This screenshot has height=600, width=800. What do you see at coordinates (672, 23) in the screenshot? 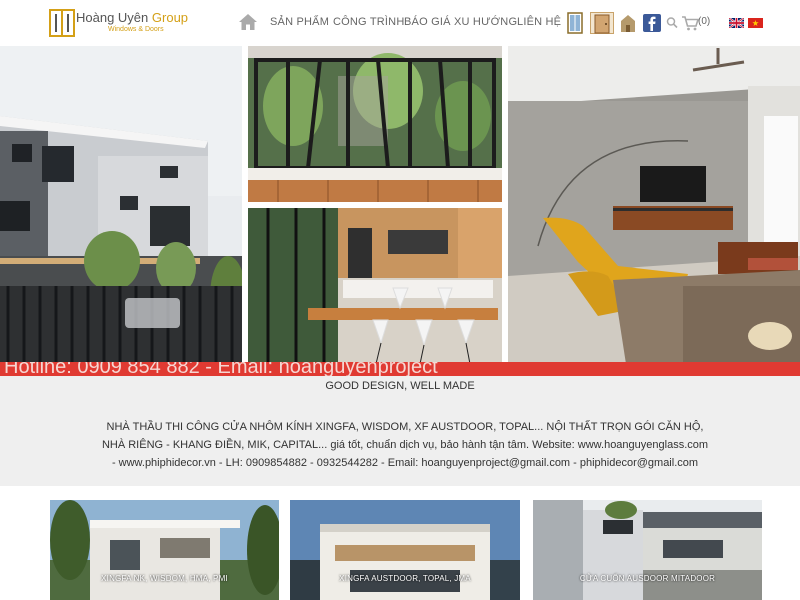
I see `search-icon` at bounding box center [672, 23].